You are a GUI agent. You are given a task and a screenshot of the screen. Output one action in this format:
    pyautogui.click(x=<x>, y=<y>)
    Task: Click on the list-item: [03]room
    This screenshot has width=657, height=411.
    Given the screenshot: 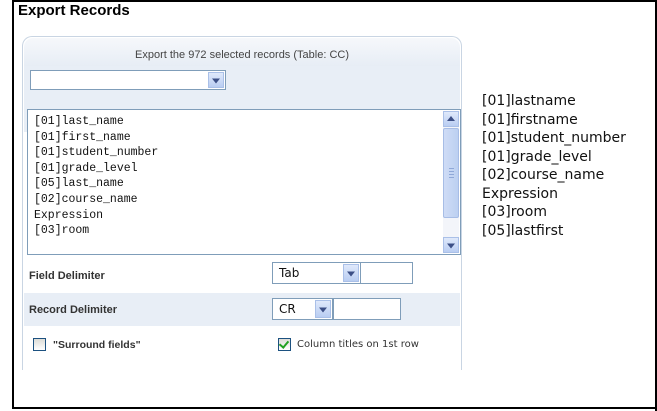 What is the action you would take?
    pyautogui.click(x=96, y=231)
    